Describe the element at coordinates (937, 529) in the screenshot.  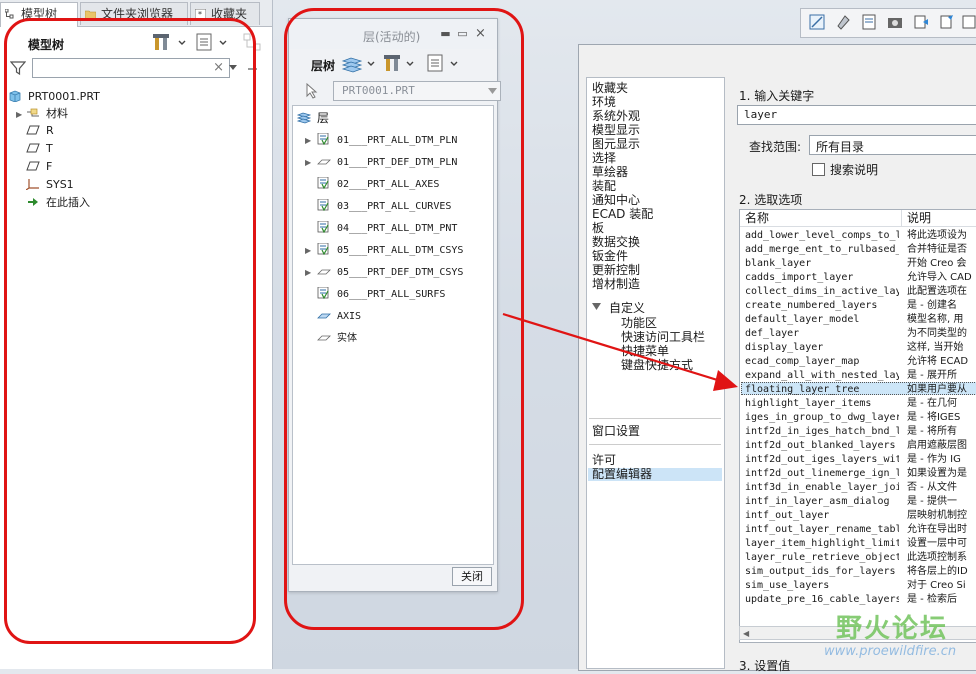
I see `option-description: 允许在导出时` at that location.